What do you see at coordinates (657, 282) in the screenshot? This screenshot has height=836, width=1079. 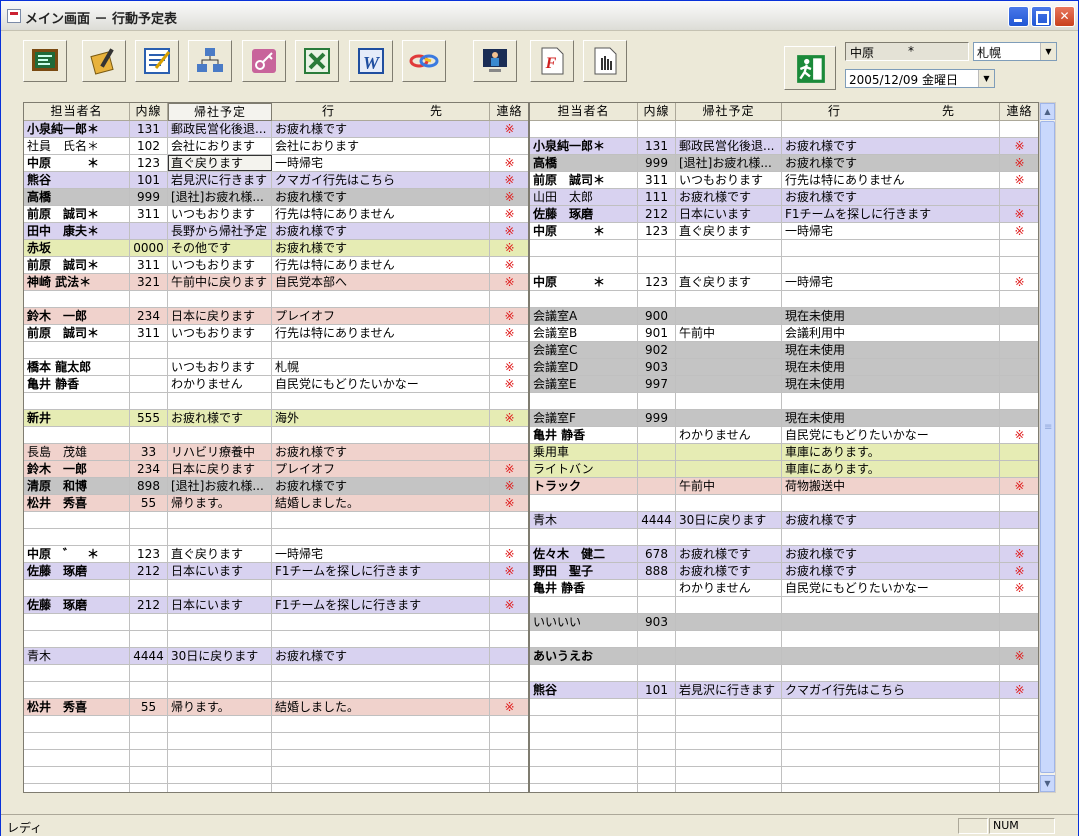 I see `cell-ext: 123` at bounding box center [657, 282].